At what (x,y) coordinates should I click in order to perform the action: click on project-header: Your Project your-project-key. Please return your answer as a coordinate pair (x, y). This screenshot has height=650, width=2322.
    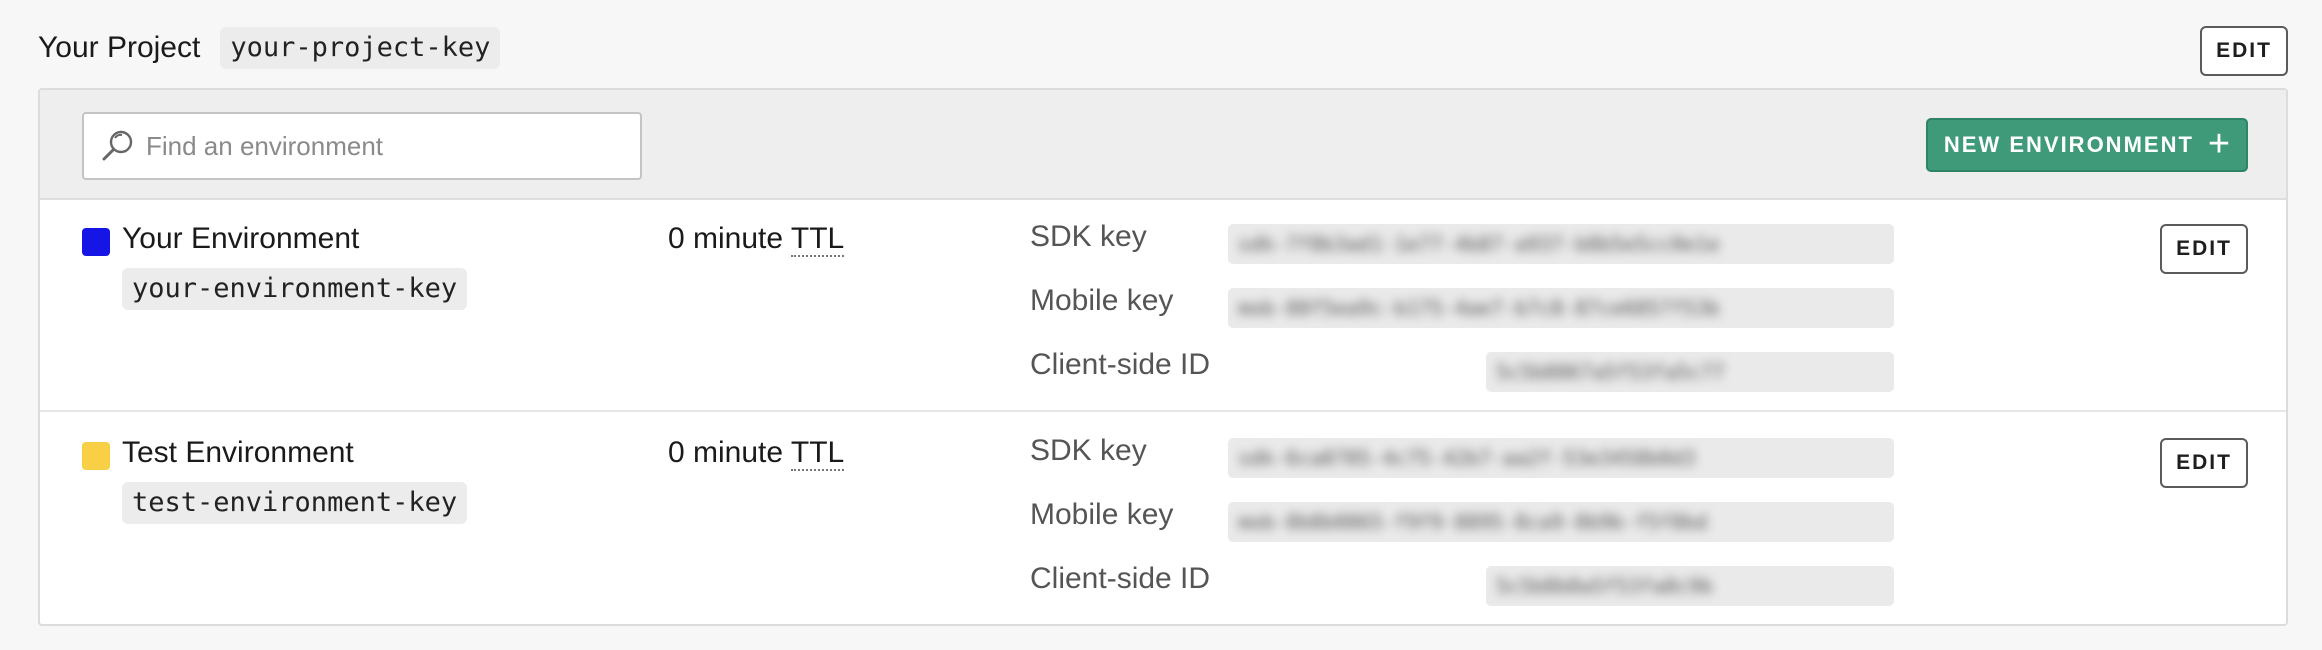
    Looking at the image, I should click on (269, 48).